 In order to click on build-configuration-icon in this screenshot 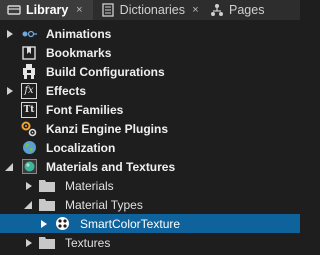, I will do `click(29, 72)`.